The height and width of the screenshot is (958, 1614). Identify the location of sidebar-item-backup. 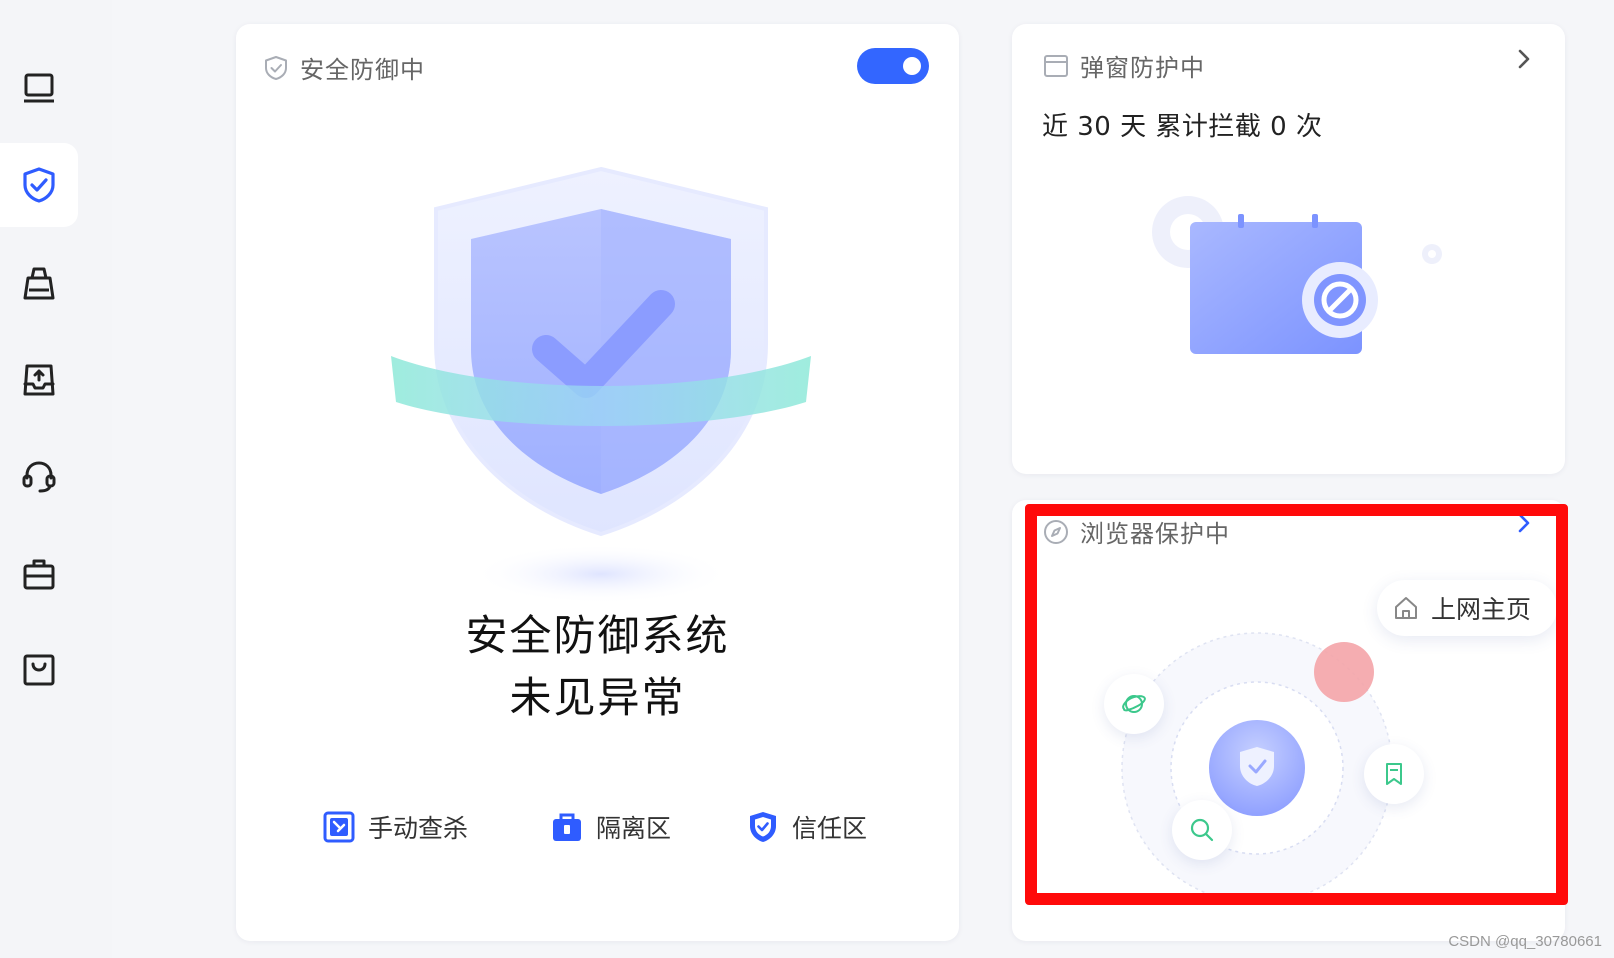
(39, 380).